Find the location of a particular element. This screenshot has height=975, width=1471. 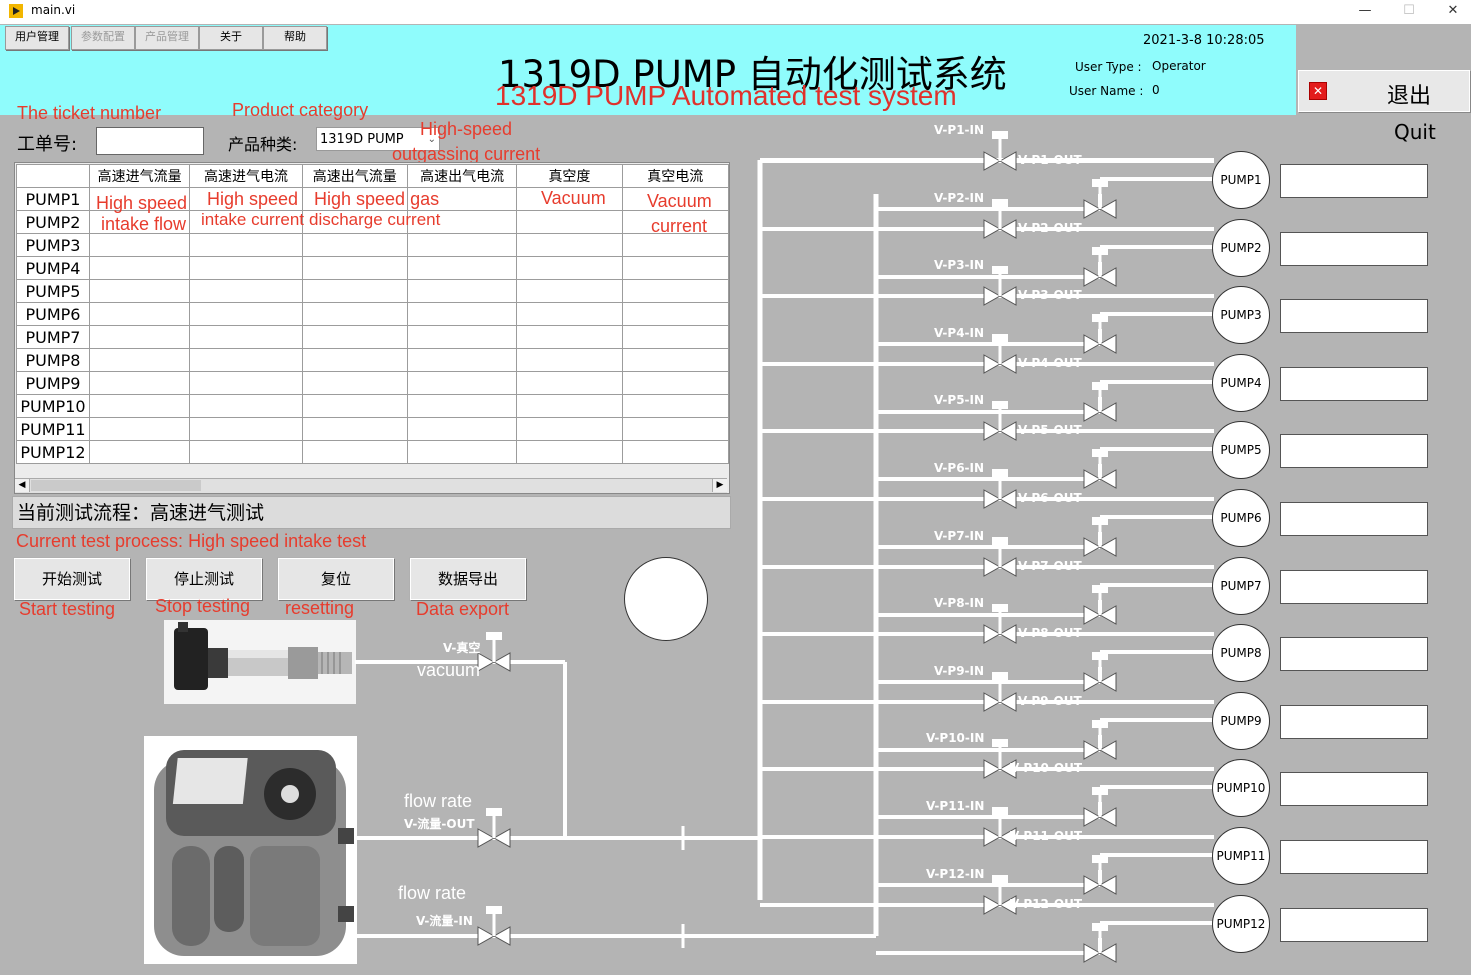

vacuum-caption: vacuum is located at coordinates (449, 670).